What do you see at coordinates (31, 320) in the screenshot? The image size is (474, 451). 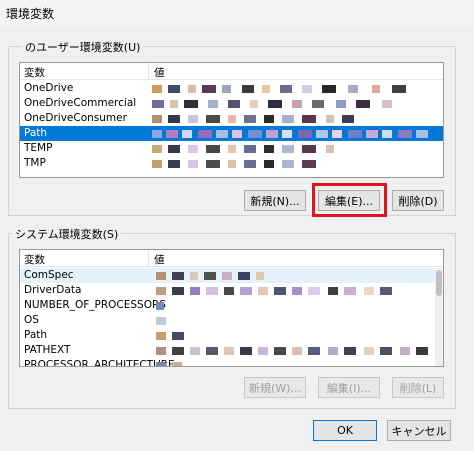 I see `system-row-name: OS` at bounding box center [31, 320].